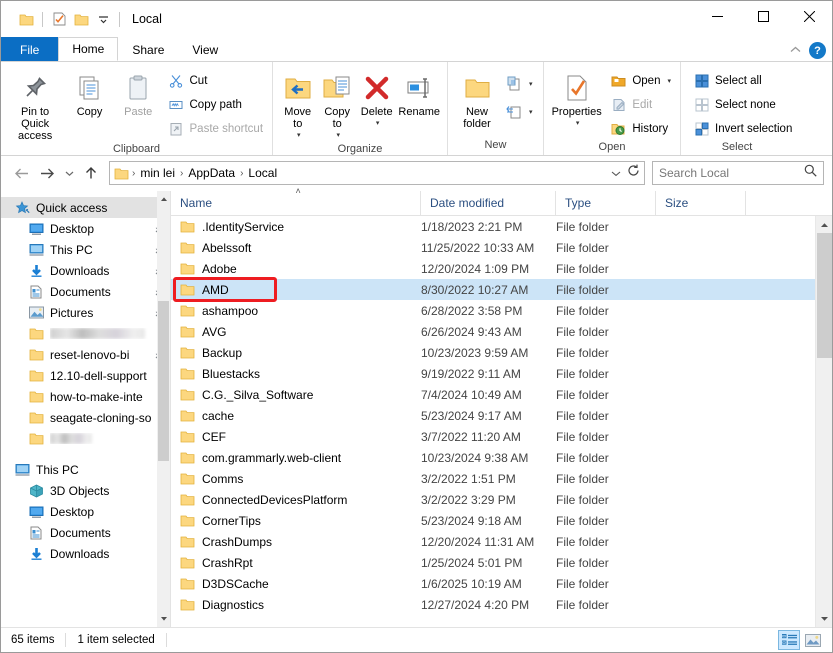 The width and height of the screenshot is (833, 653). I want to click on address-history-chevron-icon, so click(616, 173).